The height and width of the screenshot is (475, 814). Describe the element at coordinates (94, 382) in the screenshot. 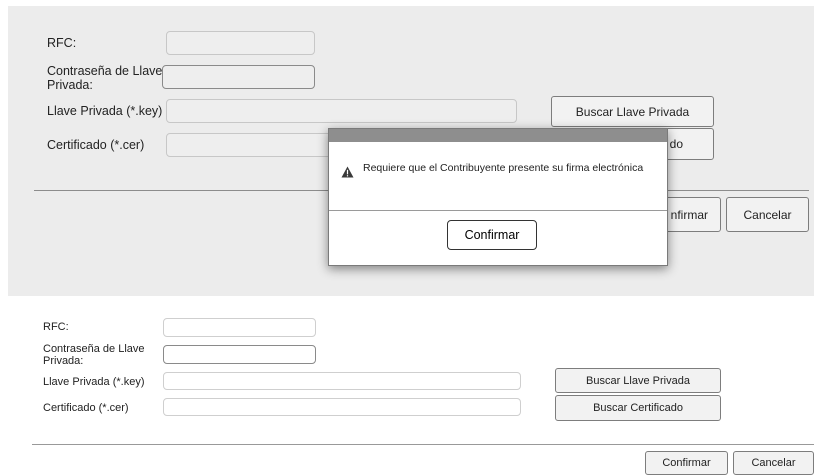

I see `lower-private-key-label: Llave Privada (*.key)` at that location.